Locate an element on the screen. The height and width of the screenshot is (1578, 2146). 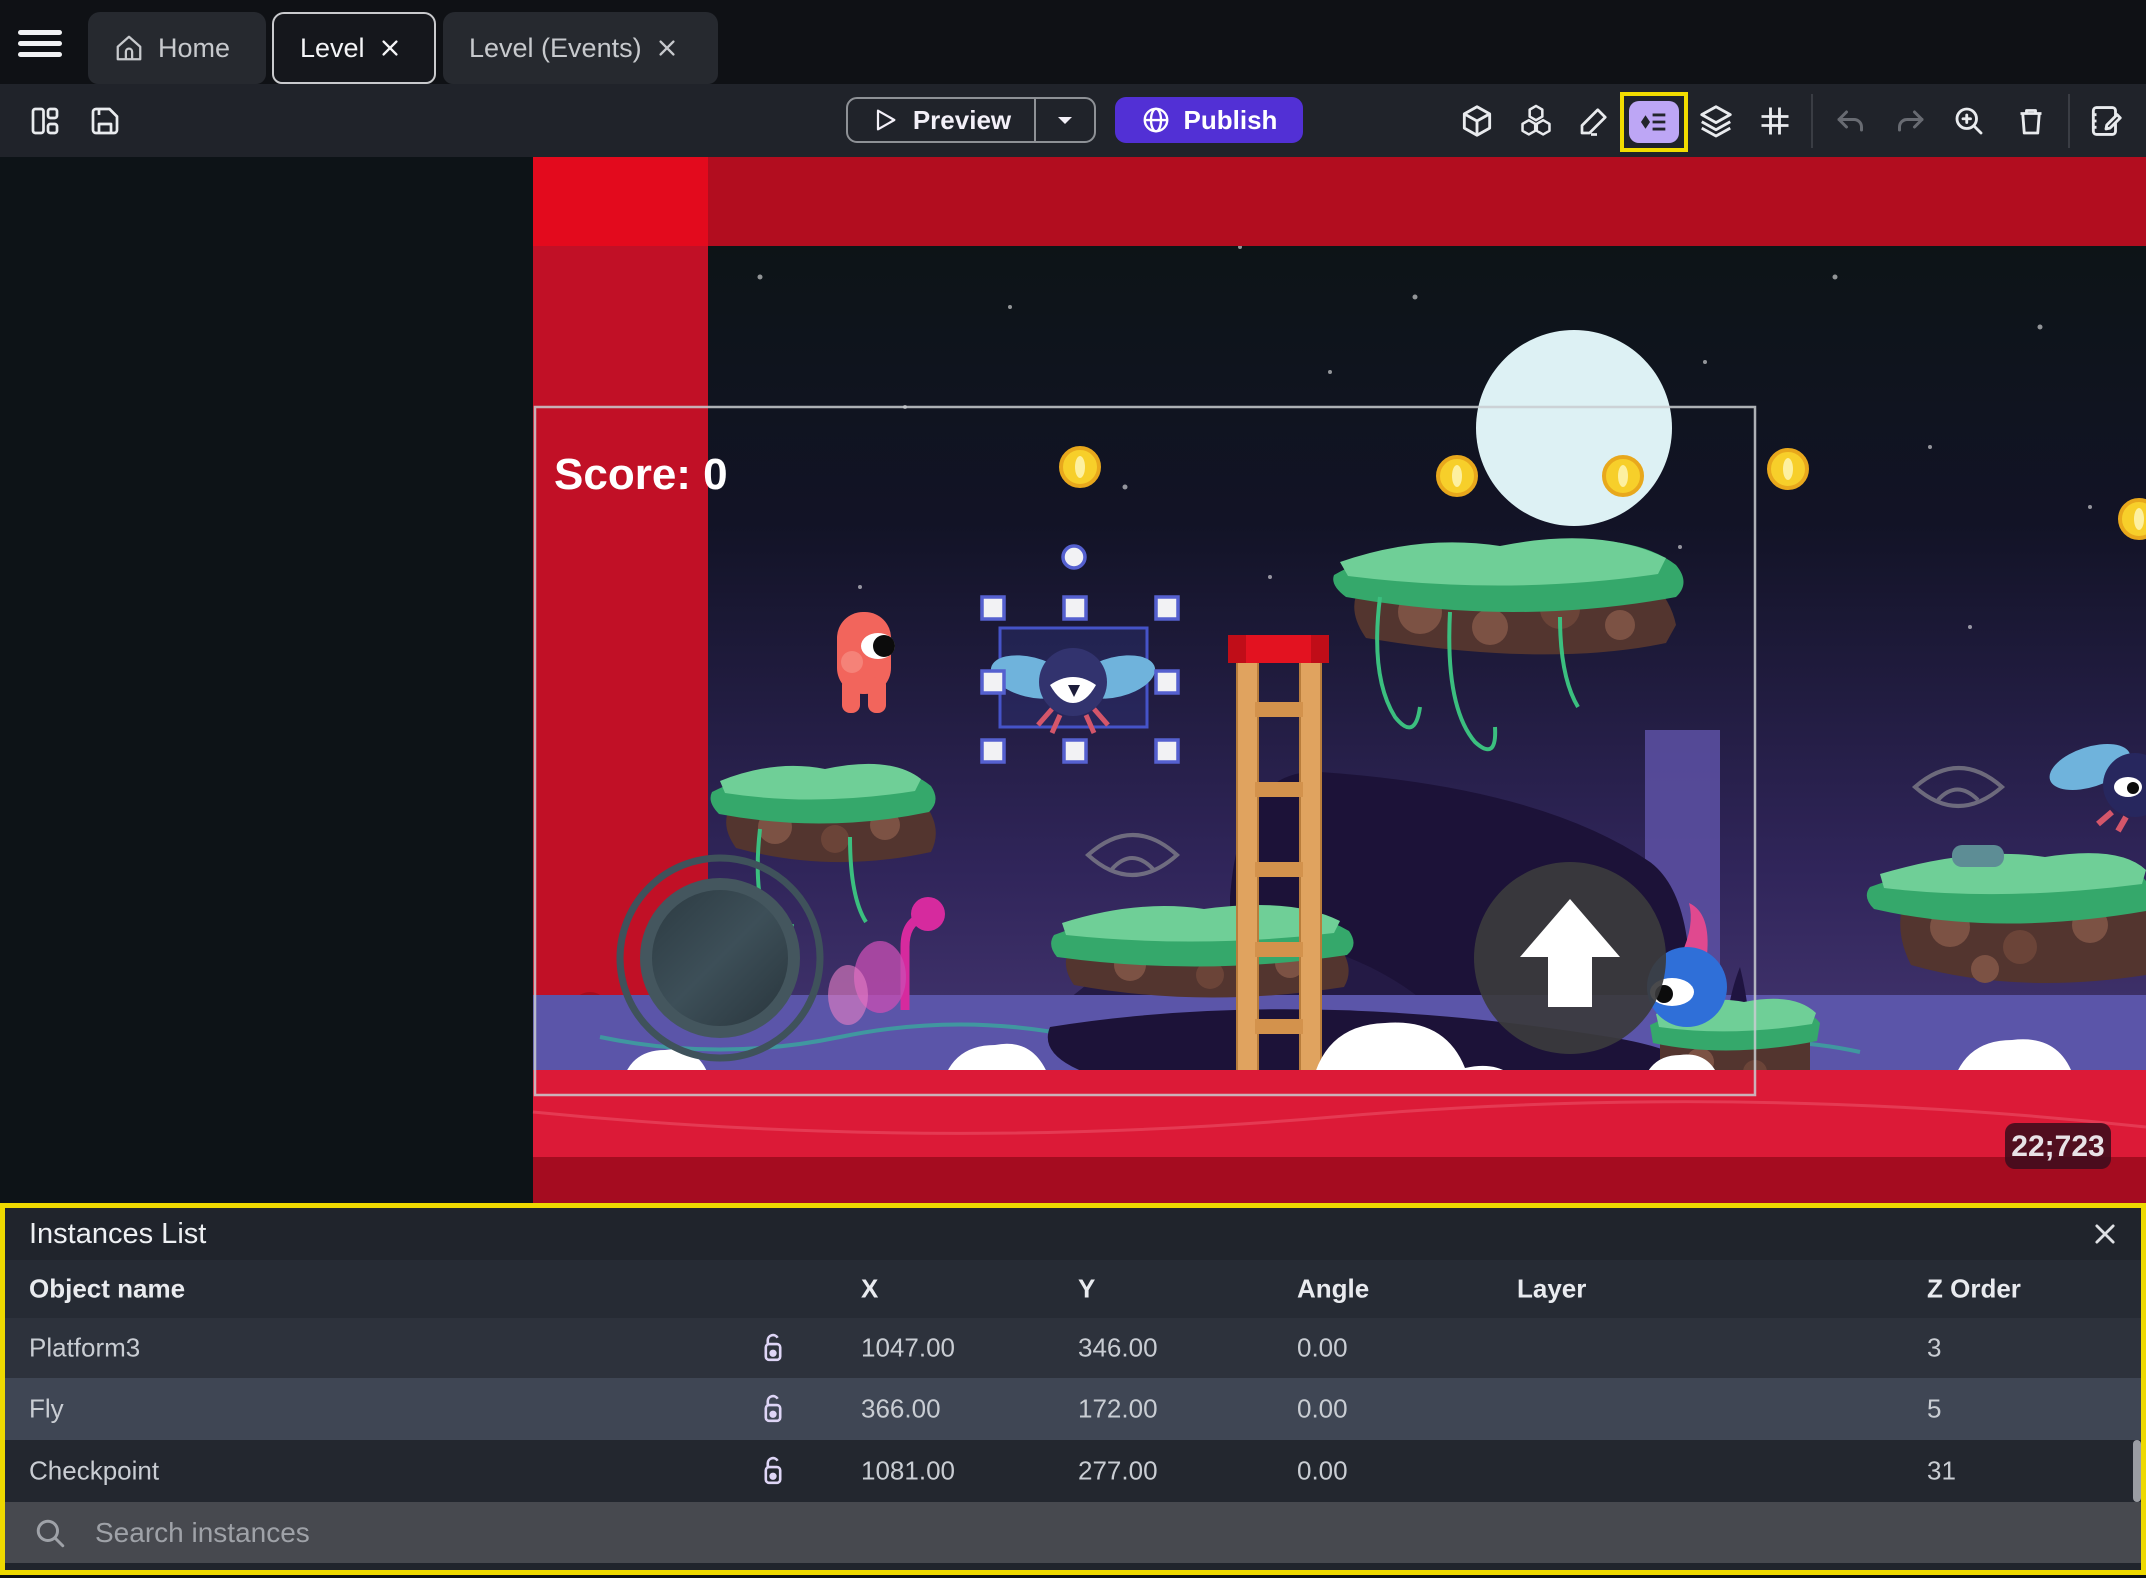
cursor-coords-badge: 22;723 is located at coordinates (2058, 1146).